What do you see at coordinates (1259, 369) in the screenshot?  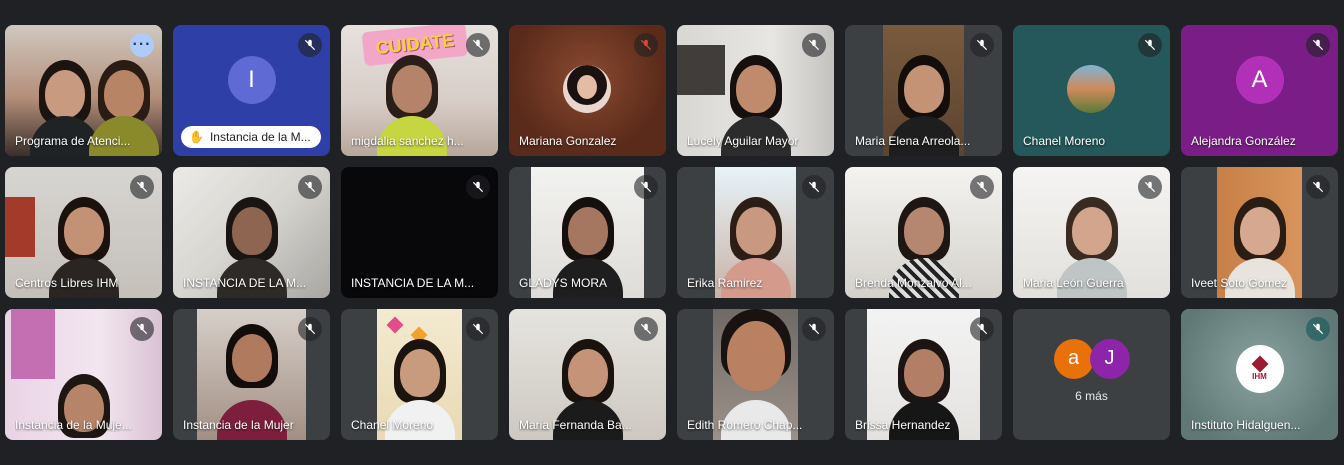 I see `institute-logo: IHM` at bounding box center [1259, 369].